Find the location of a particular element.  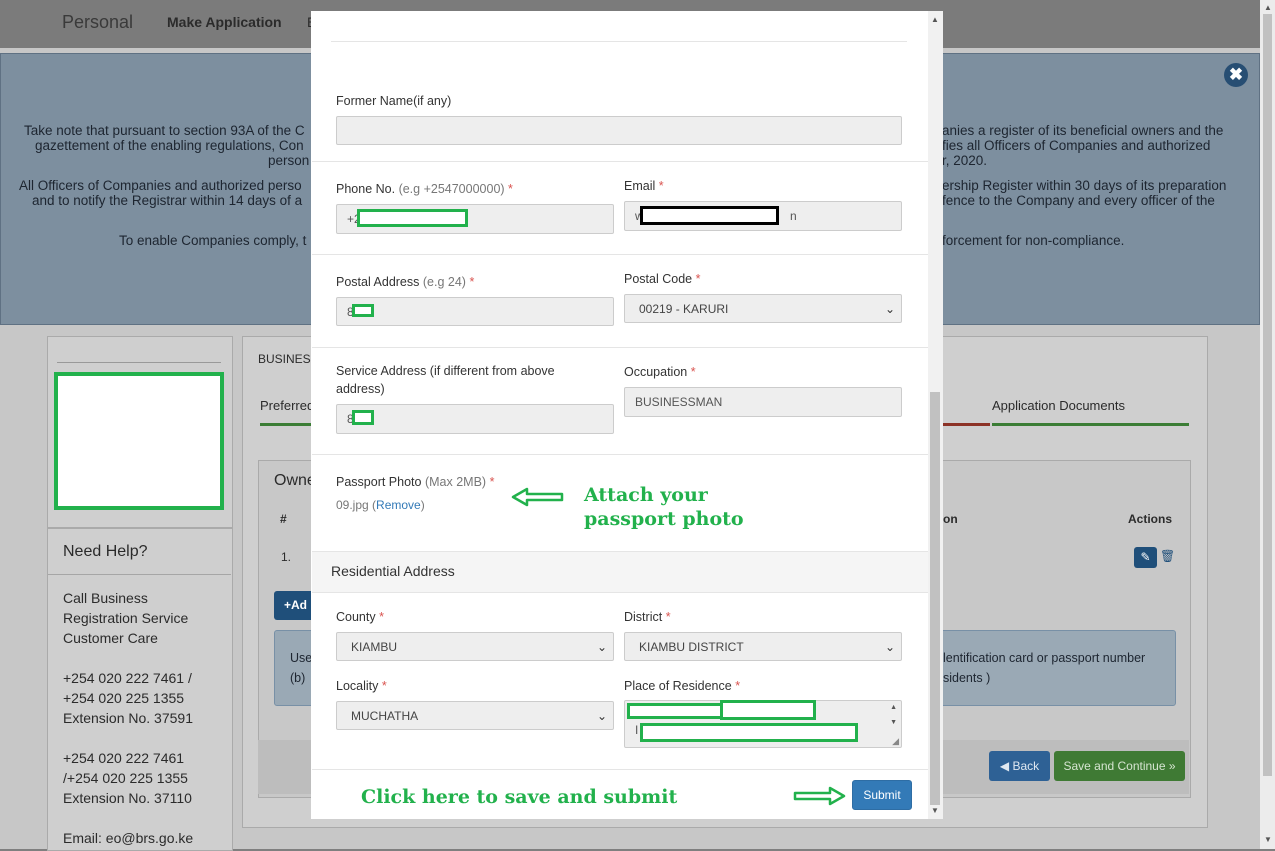

annotation-save-submit: Click here to save and submit is located at coordinates (519, 797).